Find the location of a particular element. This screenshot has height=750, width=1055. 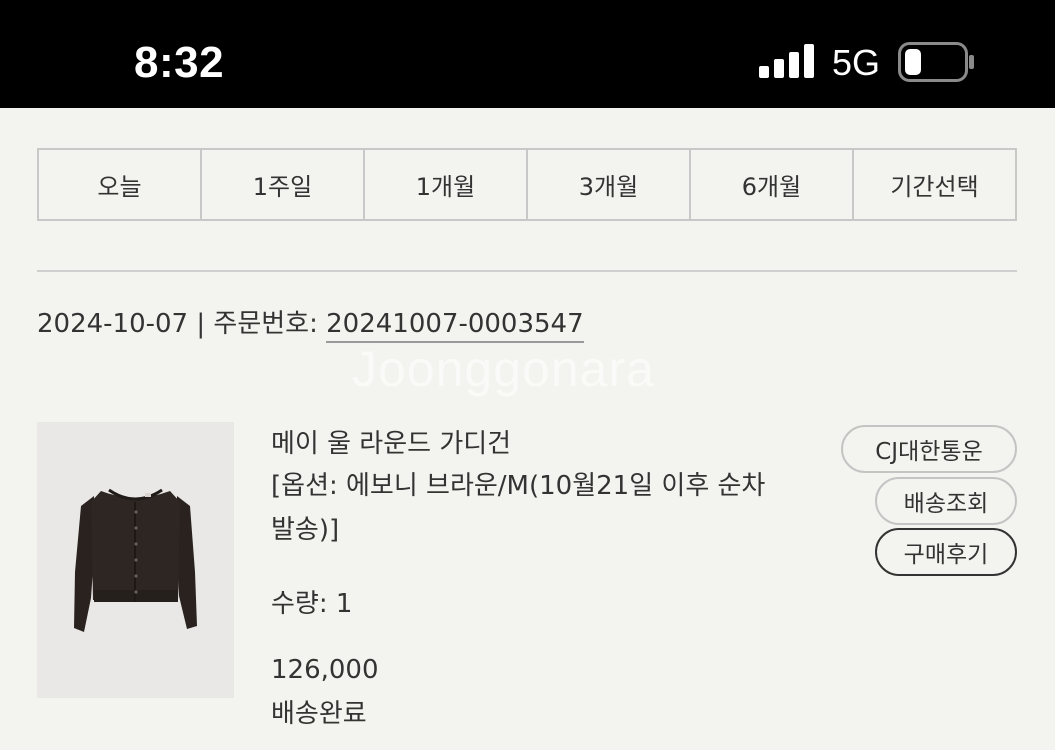

section-divider is located at coordinates (527, 271).